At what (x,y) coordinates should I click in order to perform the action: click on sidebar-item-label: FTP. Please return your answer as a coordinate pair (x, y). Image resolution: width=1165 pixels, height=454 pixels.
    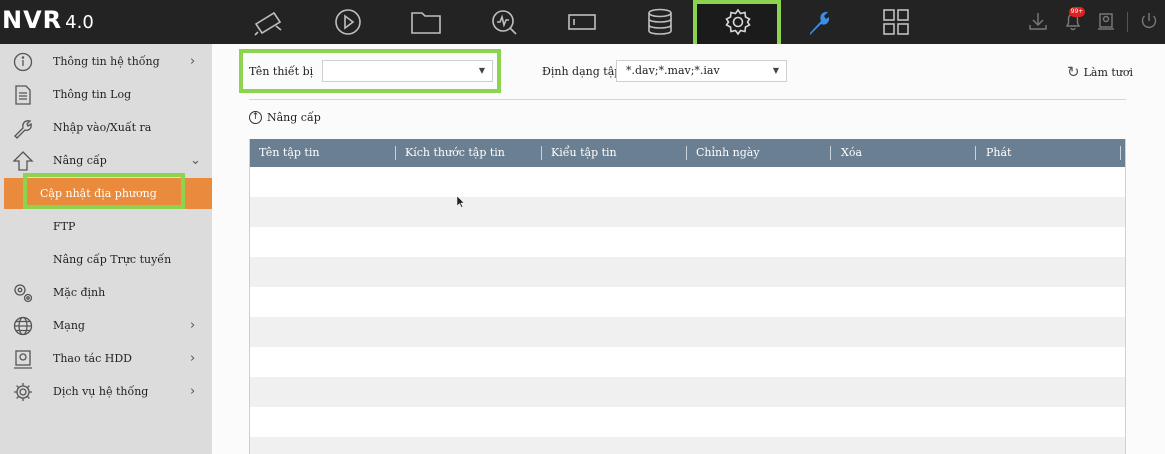
    Looking at the image, I should click on (64, 226).